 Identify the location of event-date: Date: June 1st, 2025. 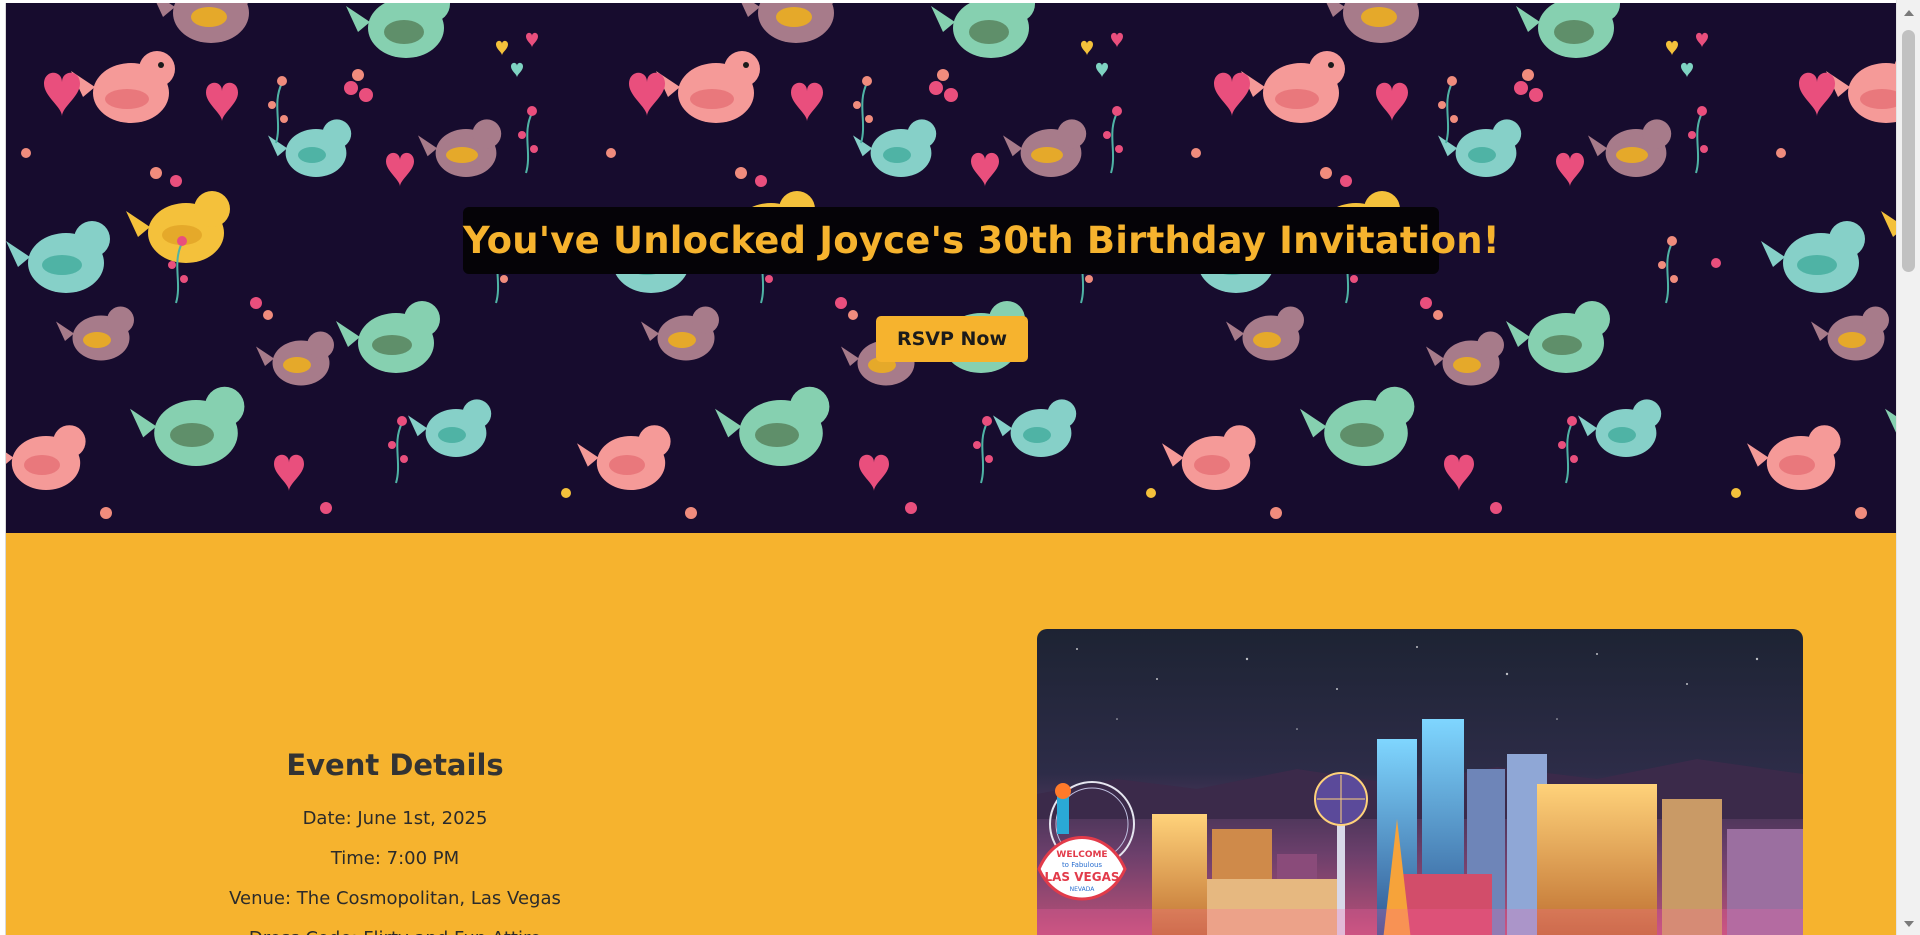
(395, 818).